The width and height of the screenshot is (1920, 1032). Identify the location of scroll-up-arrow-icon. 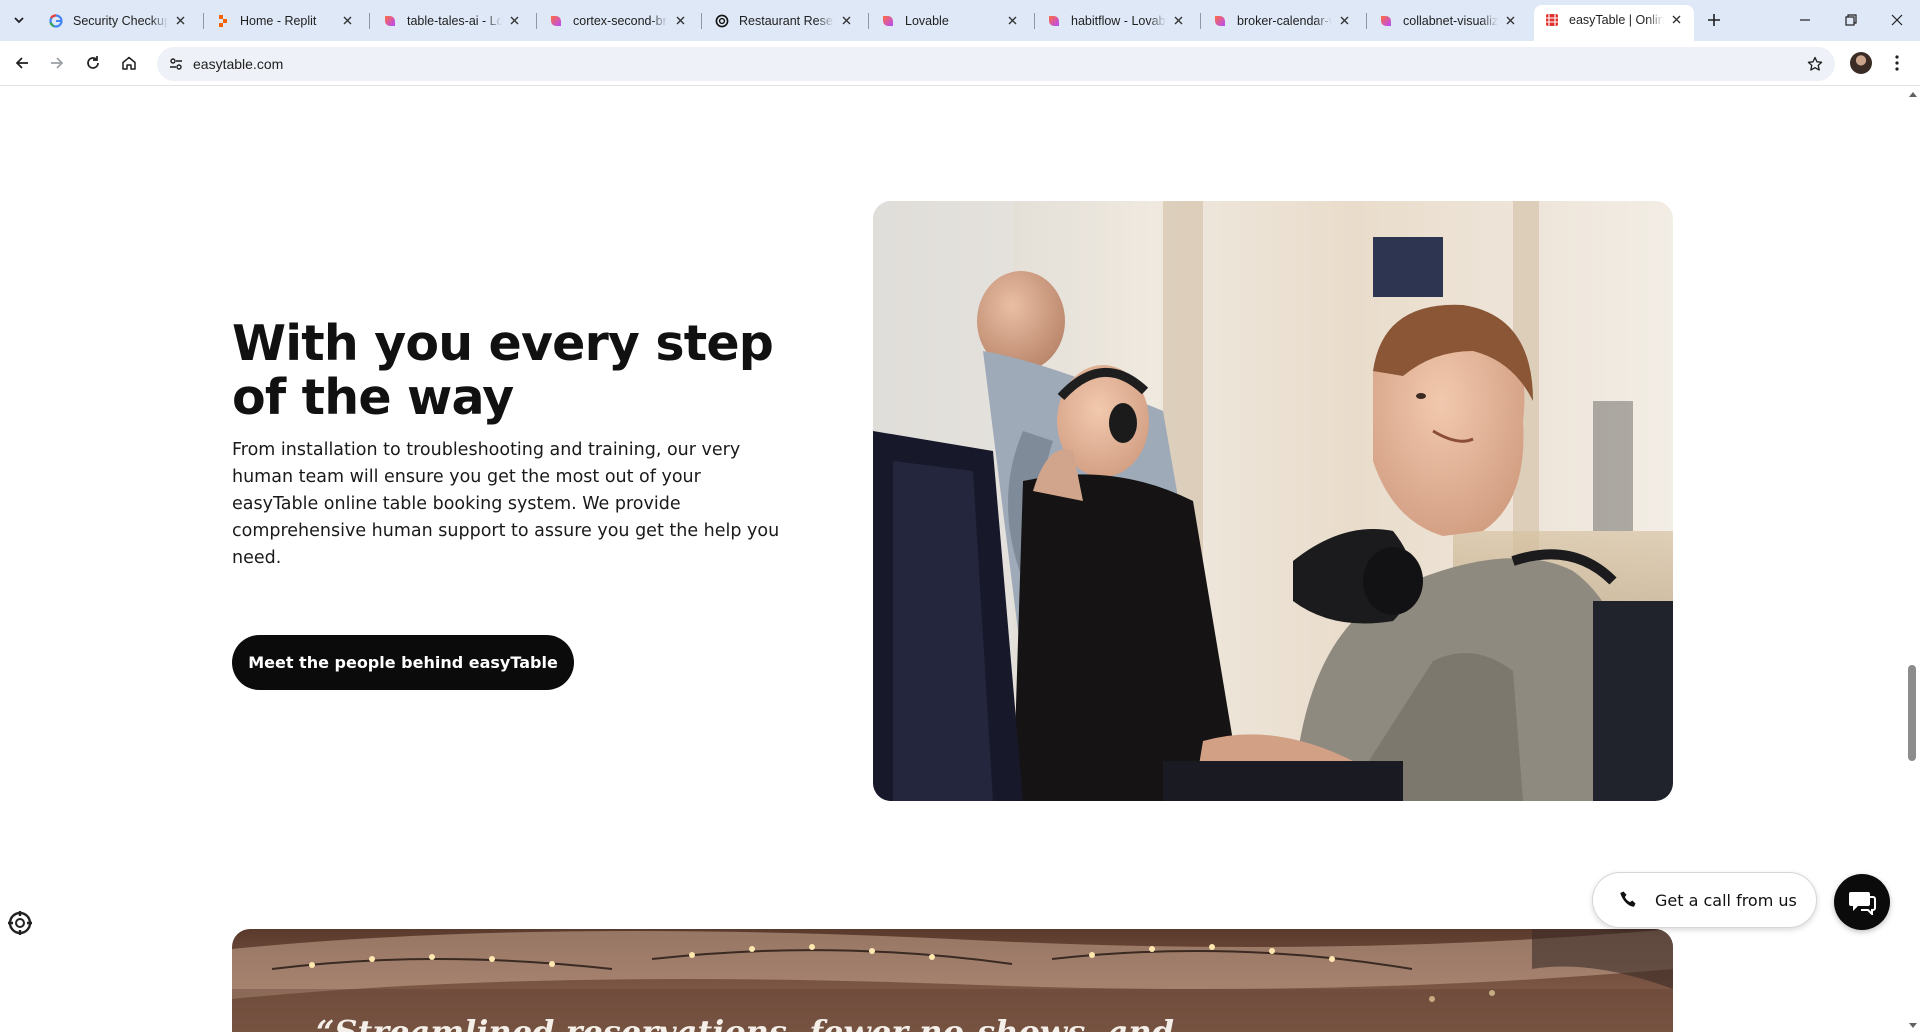
(1913, 94).